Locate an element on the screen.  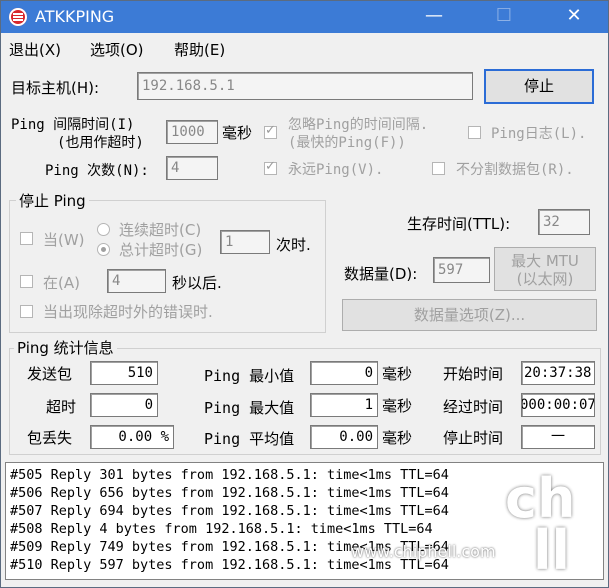
target-host-input: 192.168.5.1 is located at coordinates (305, 86).